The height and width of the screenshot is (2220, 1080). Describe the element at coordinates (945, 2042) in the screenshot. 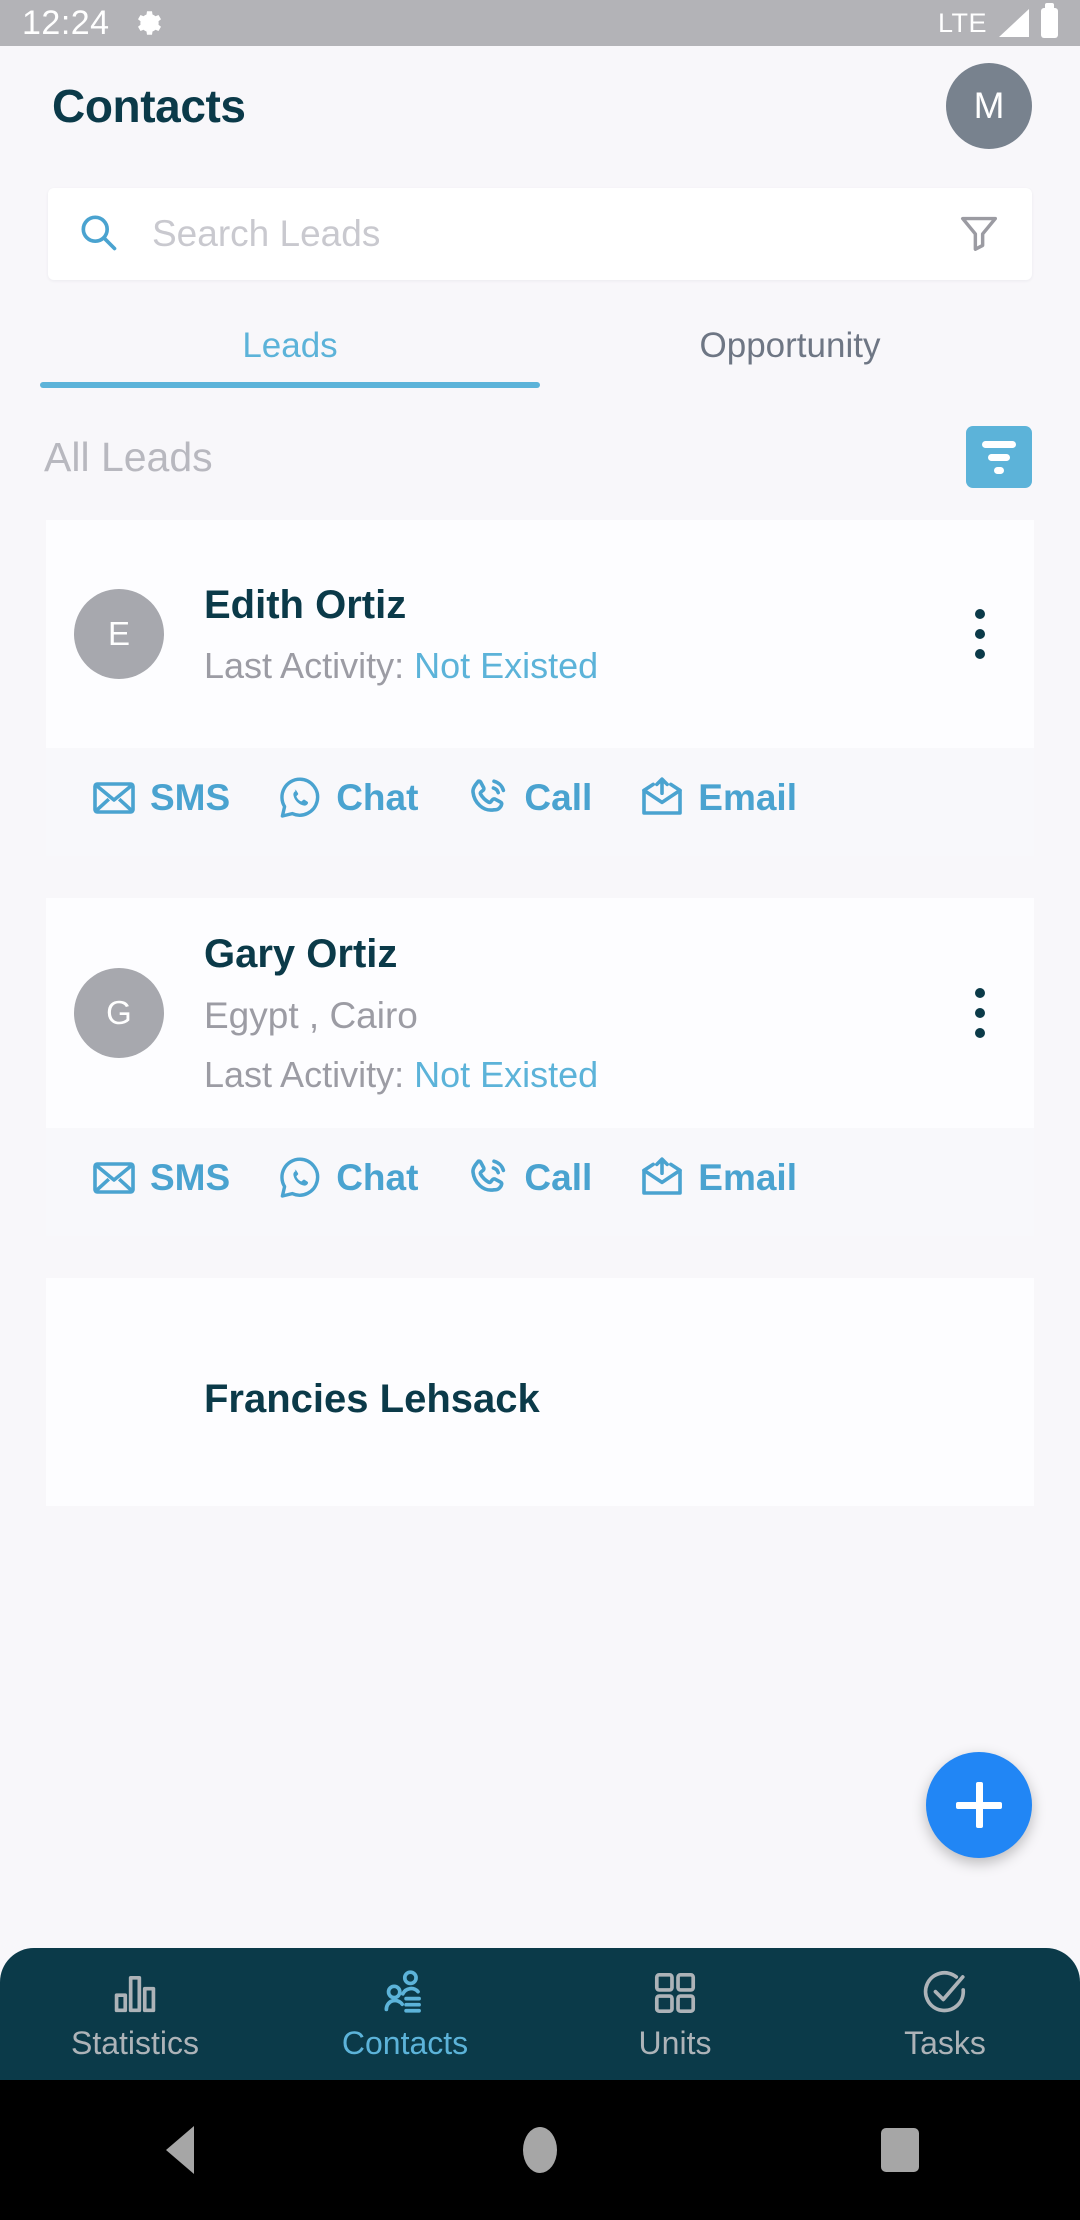

I see `nav-label-tasks: Tasks` at that location.